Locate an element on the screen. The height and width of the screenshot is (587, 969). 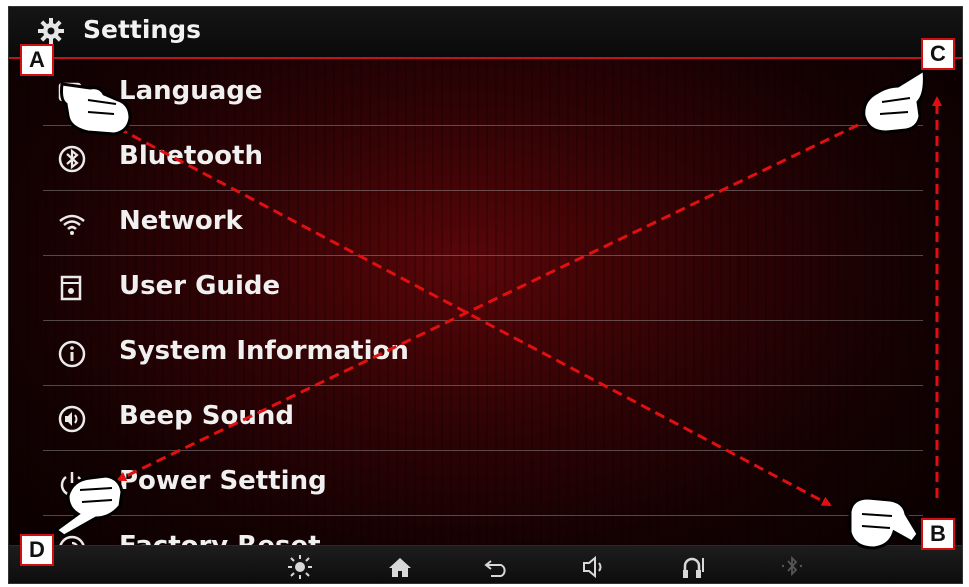
info-icon is located at coordinates (72, 354).